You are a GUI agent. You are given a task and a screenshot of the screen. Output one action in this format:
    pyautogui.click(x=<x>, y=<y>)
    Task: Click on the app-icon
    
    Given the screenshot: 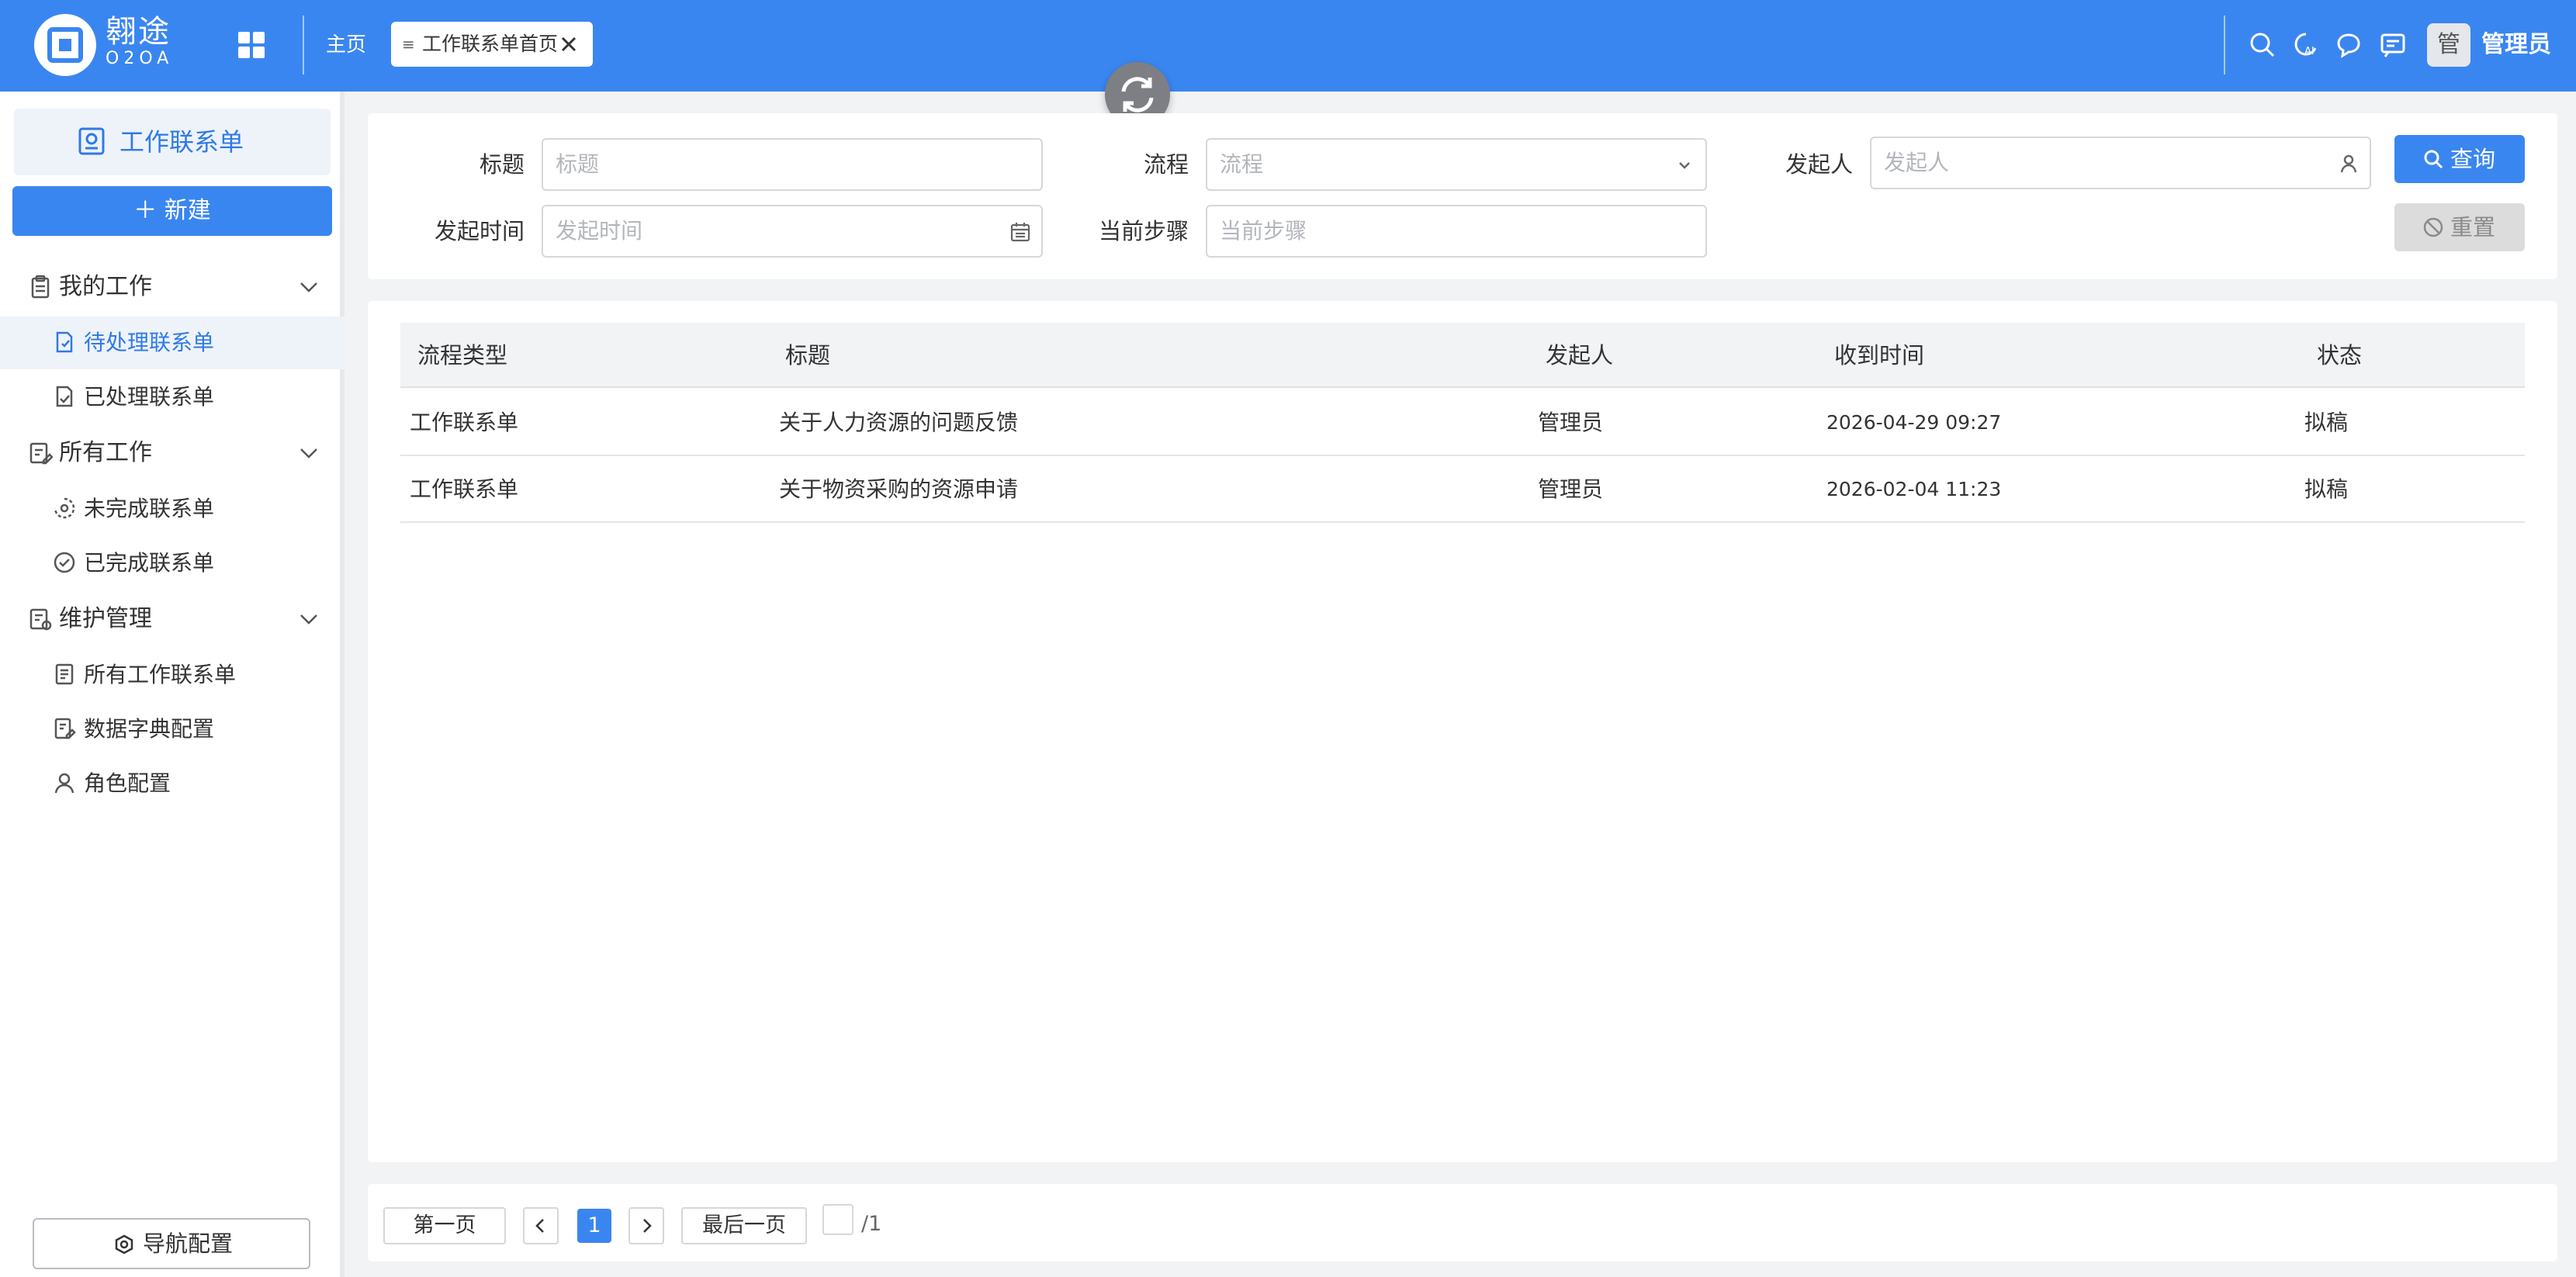 What is the action you would take?
    pyautogui.click(x=91, y=141)
    